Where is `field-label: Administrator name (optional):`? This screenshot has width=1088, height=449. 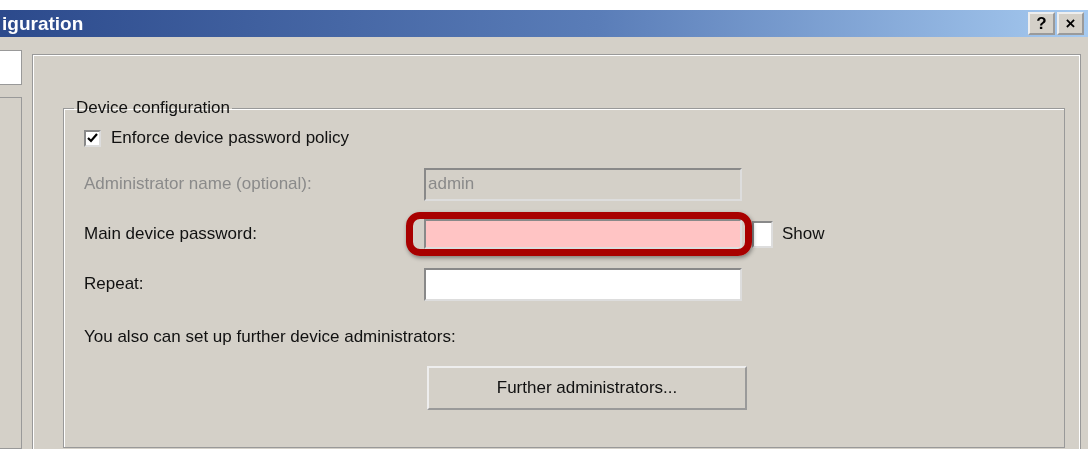 field-label: Administrator name (optional): is located at coordinates (198, 184).